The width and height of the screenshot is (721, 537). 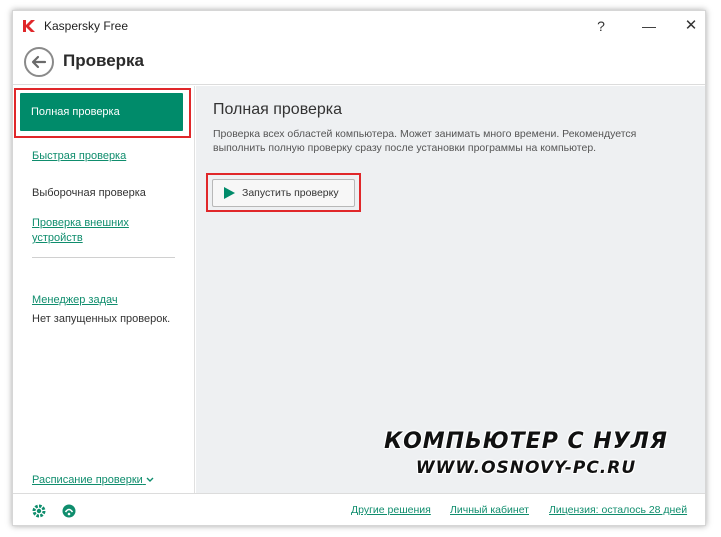 What do you see at coordinates (102, 156) in the screenshot?
I see `sidebar-item-quick-scan: Быстрая проверка` at bounding box center [102, 156].